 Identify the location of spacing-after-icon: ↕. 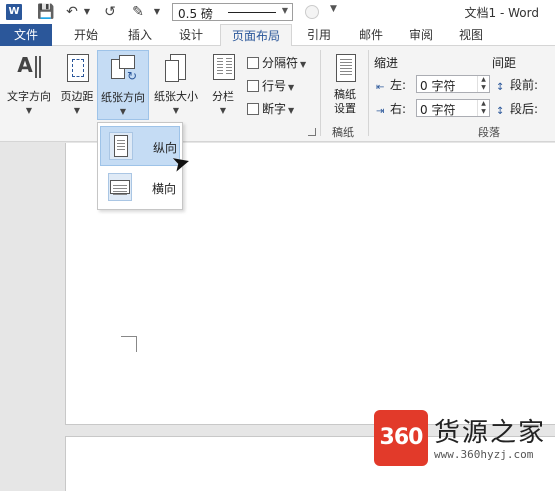
(500, 111).